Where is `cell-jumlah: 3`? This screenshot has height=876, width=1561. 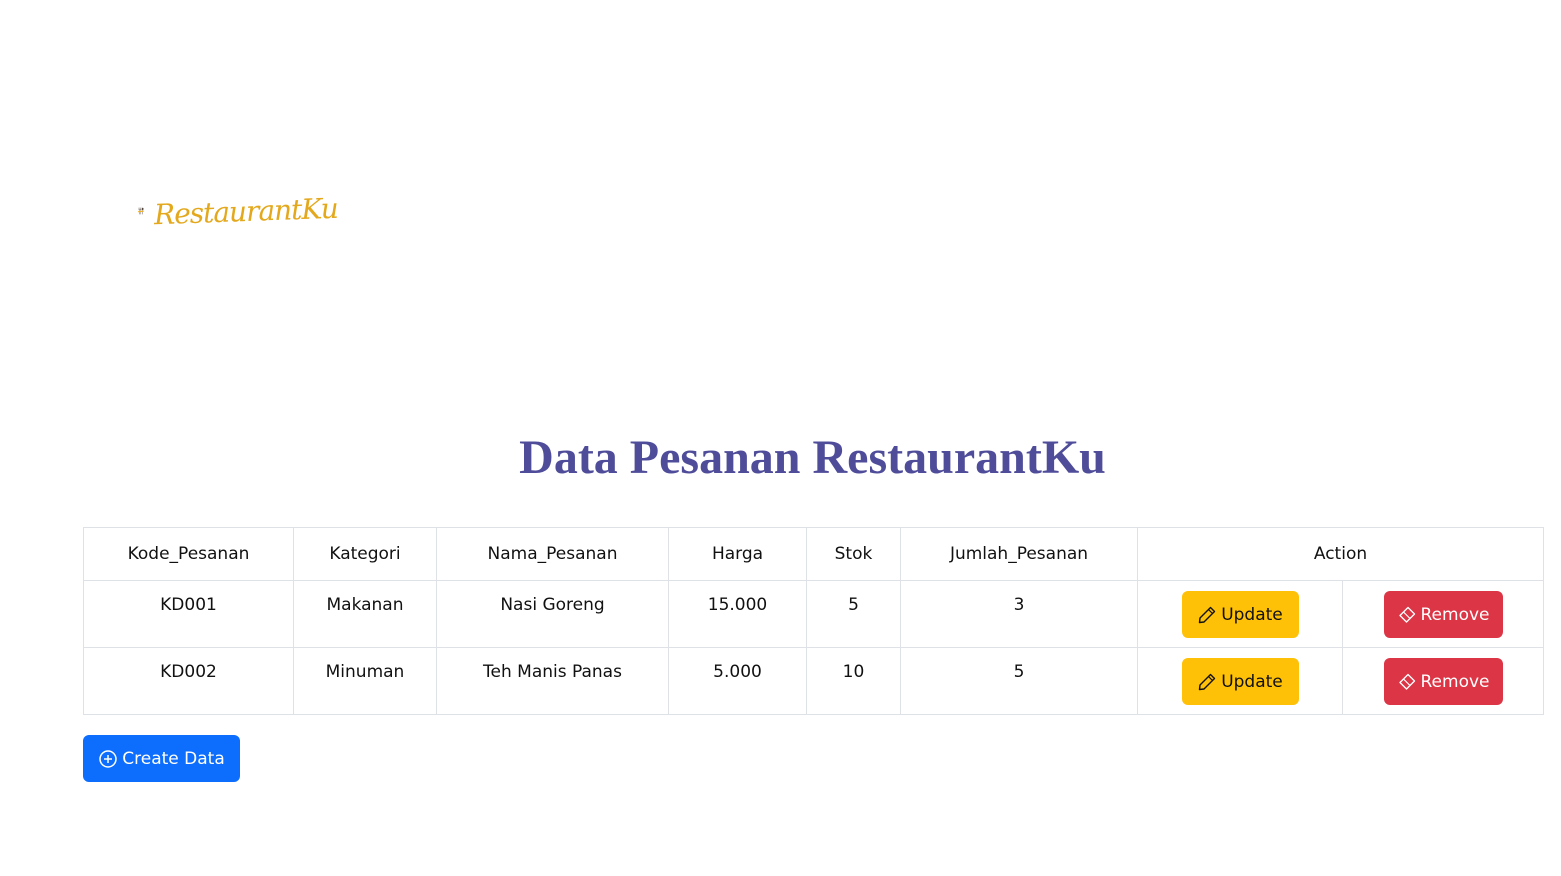
cell-jumlah: 3 is located at coordinates (1019, 614).